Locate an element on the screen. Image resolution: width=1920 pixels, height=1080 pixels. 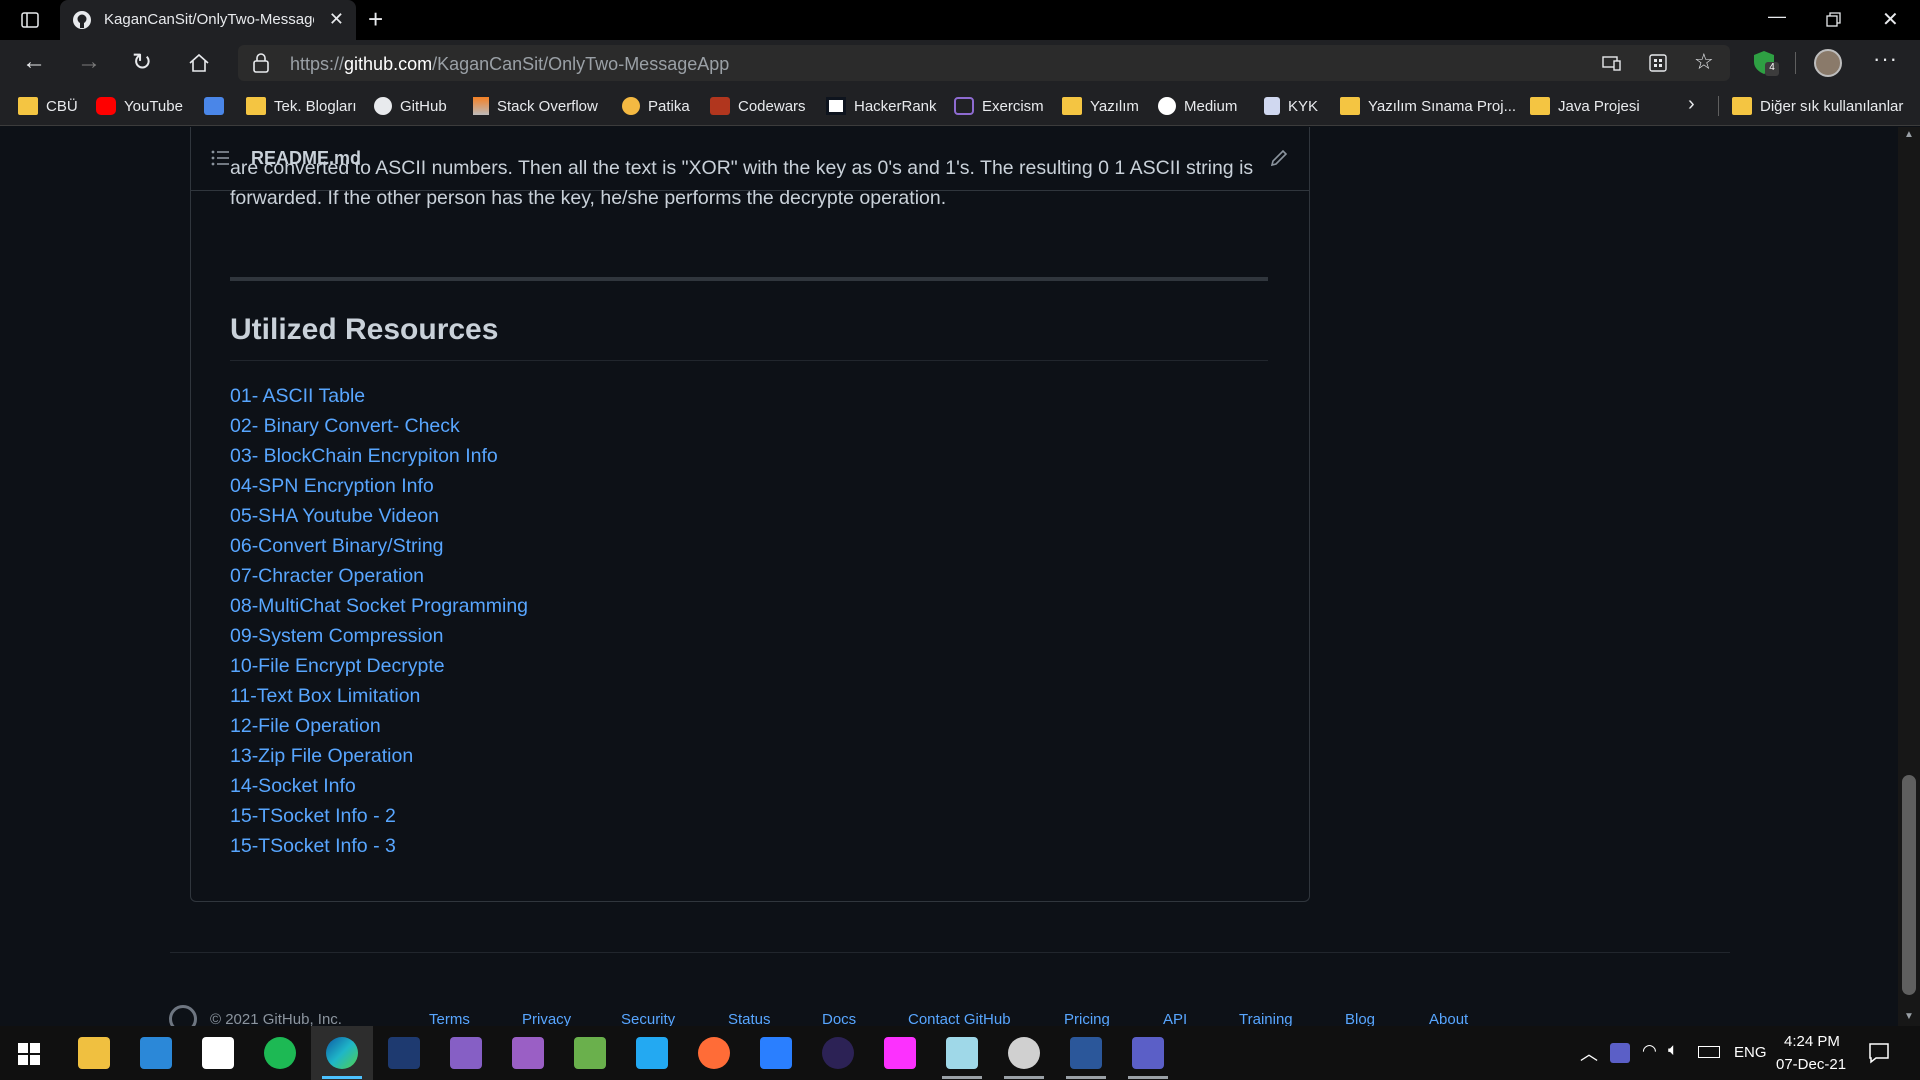
bookmarks-divider is located at coordinates (1718, 106).